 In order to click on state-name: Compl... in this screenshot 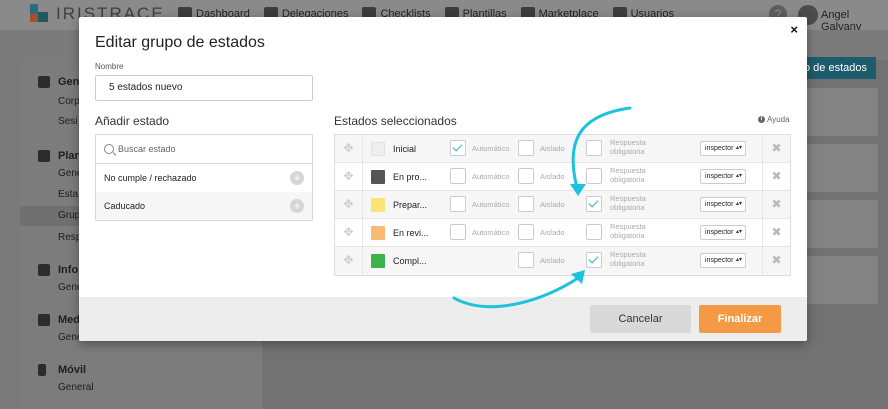, I will do `click(410, 261)`.